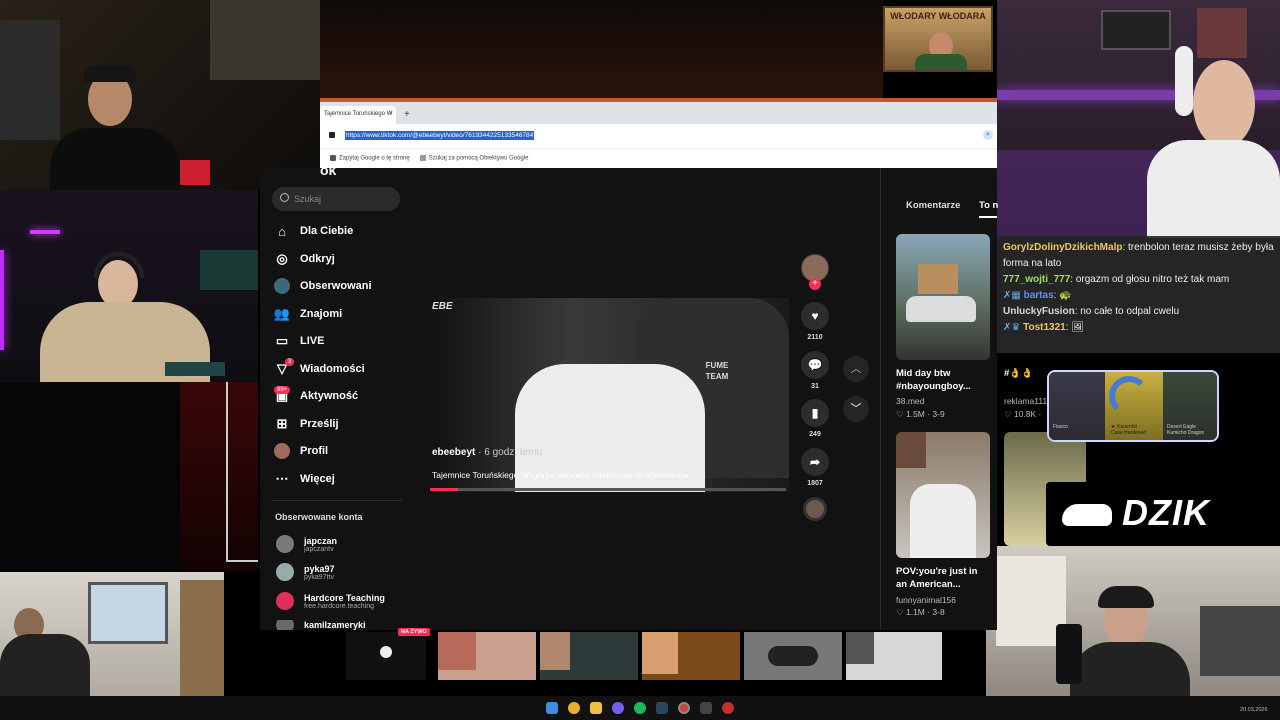  I want to click on google-icon, so click(333, 158).